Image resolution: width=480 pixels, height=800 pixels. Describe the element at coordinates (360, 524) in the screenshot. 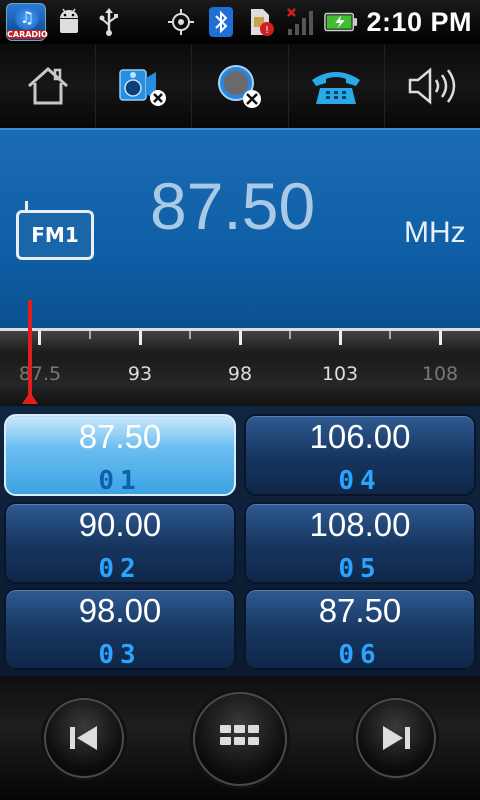

I see `preset-frequency: 108.00` at that location.